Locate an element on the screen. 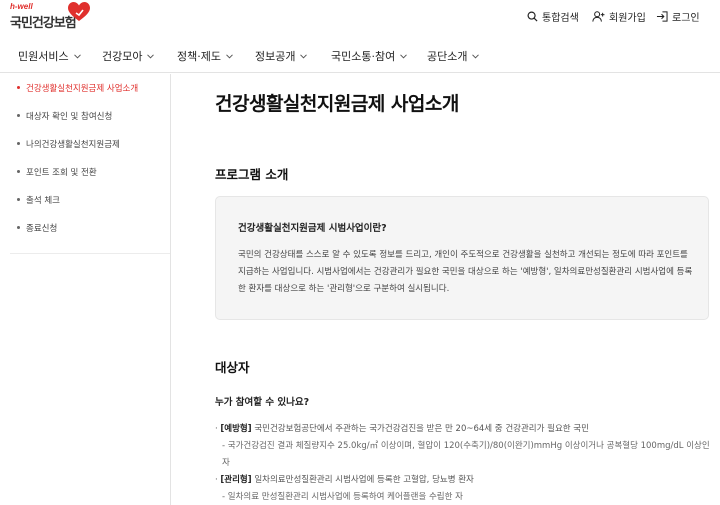  signup-label: 회원가입 is located at coordinates (627, 18).